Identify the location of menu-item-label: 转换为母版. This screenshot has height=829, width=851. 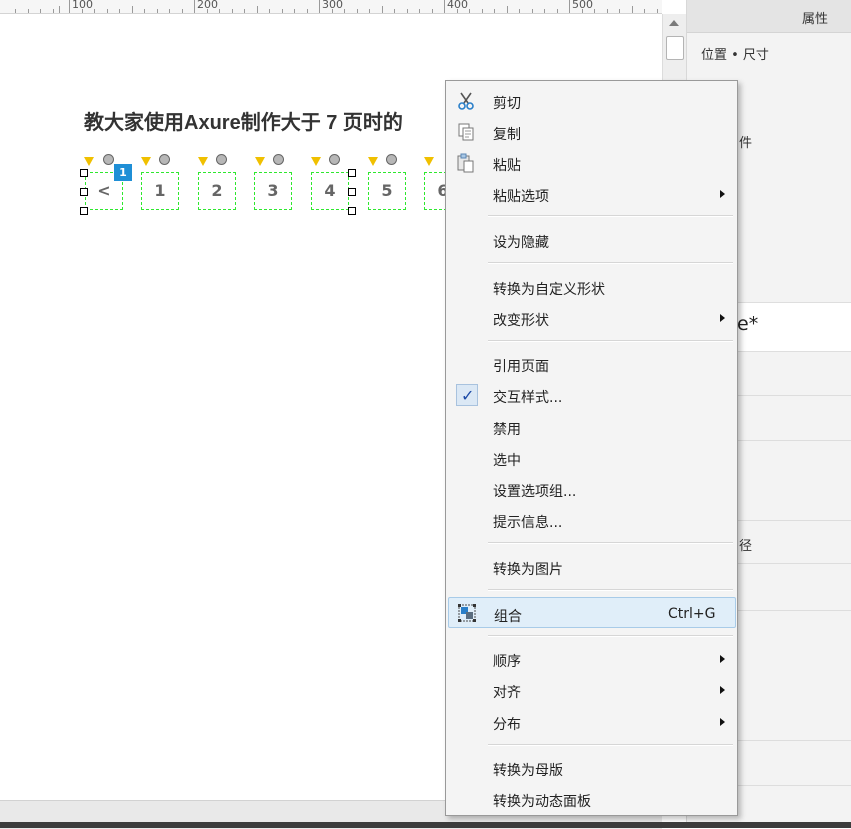
(528, 771).